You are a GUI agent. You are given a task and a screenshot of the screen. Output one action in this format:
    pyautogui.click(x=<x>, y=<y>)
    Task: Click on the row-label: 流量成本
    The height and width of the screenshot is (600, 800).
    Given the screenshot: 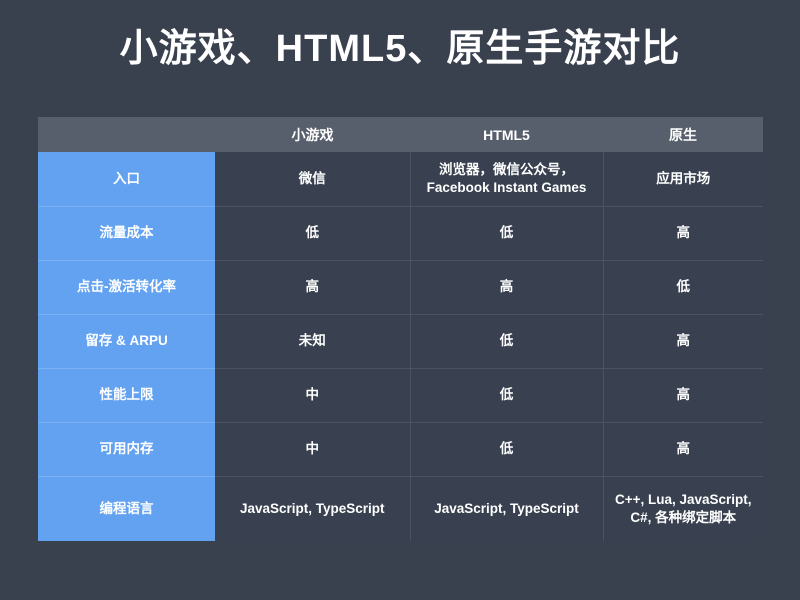 What is the action you would take?
    pyautogui.click(x=126, y=233)
    